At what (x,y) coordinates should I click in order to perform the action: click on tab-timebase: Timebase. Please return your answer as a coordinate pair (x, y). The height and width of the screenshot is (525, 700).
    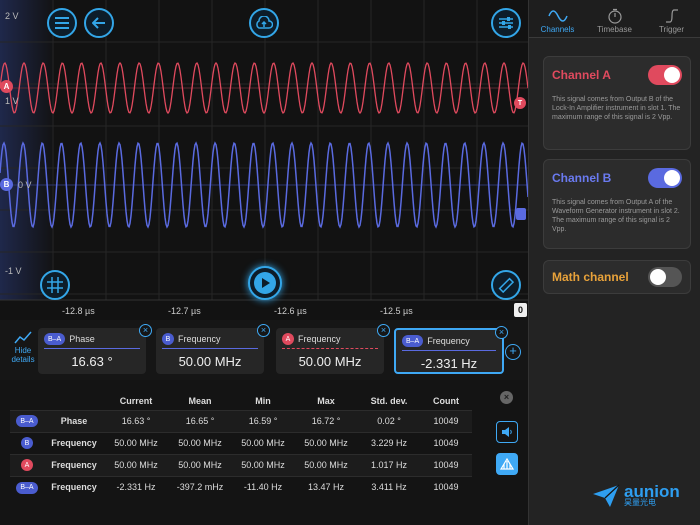
    Looking at the image, I should click on (614, 18).